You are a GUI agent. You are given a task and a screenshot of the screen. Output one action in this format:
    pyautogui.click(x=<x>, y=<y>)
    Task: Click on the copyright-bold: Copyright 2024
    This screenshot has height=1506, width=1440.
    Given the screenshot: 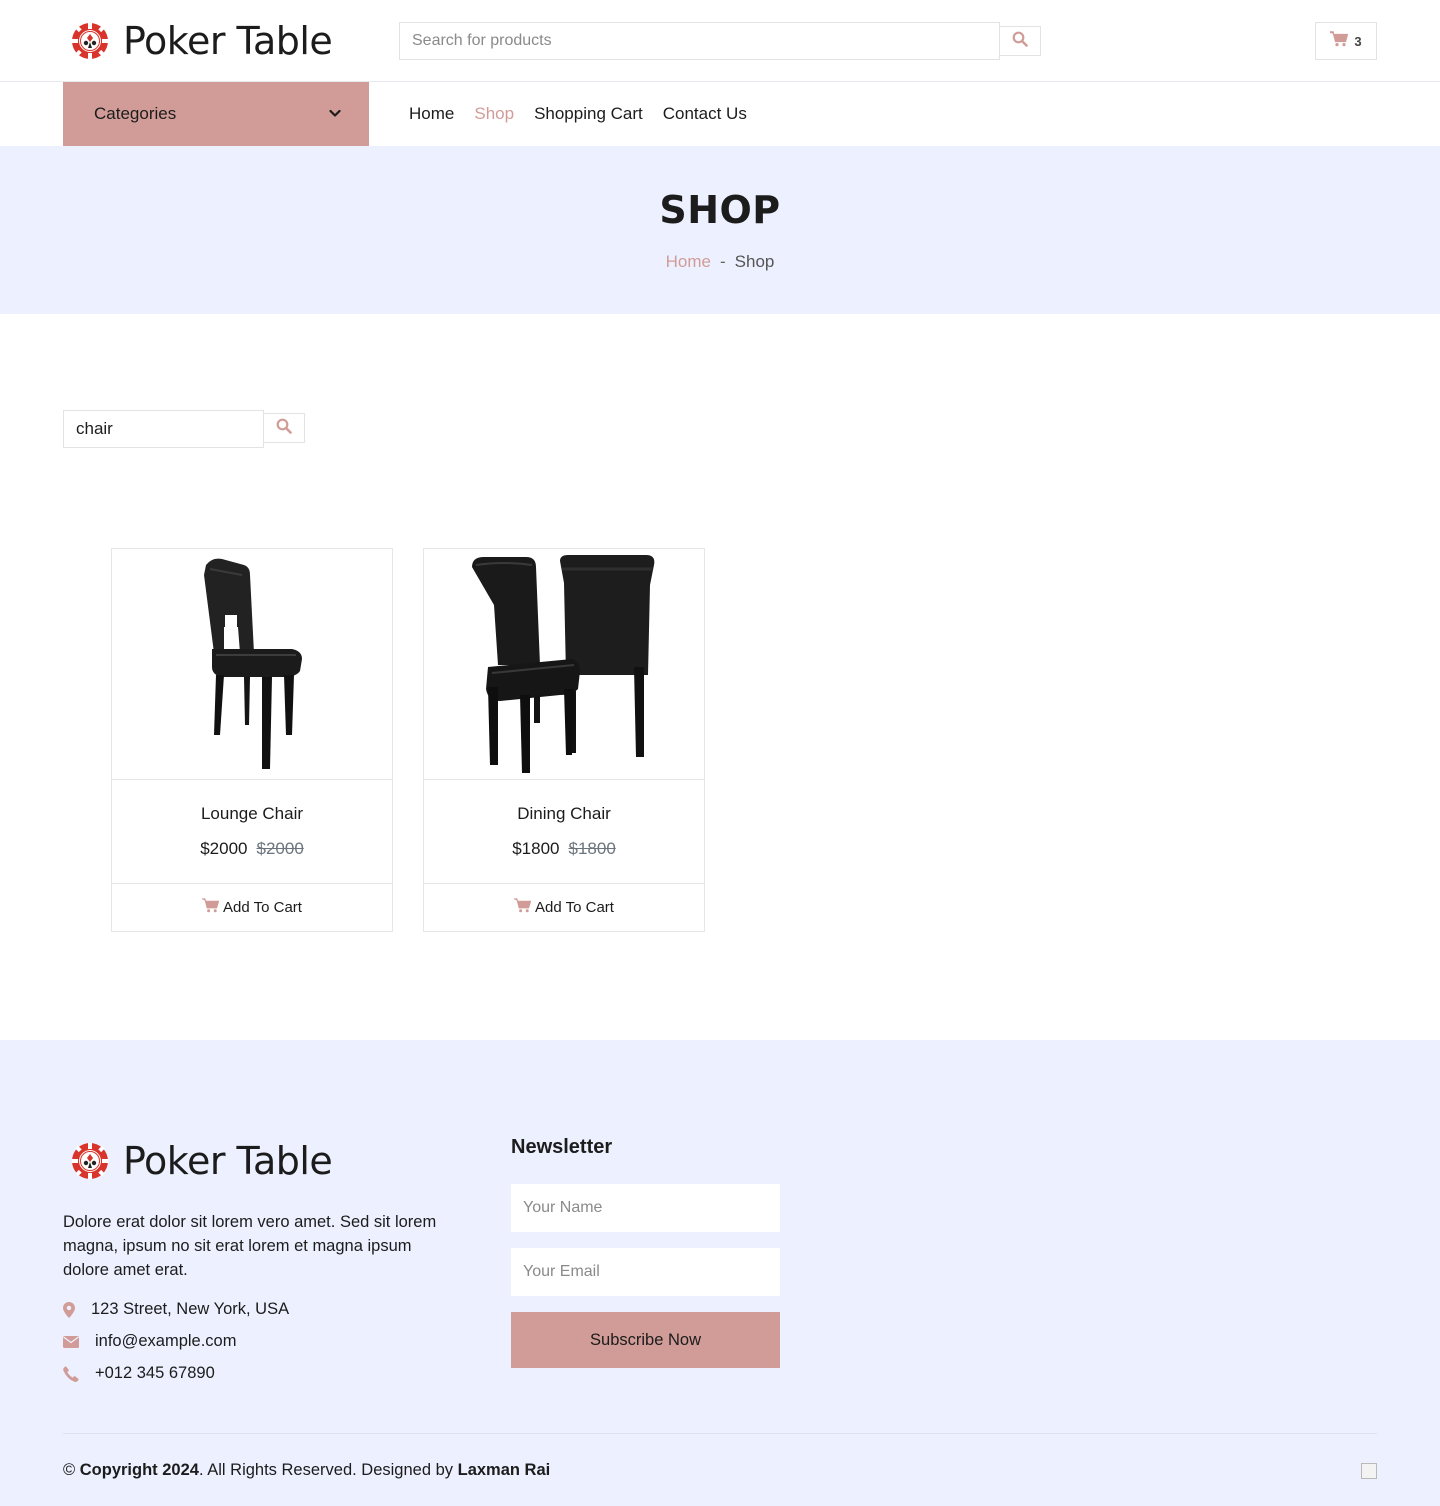 What is the action you would take?
    pyautogui.click(x=139, y=1470)
    